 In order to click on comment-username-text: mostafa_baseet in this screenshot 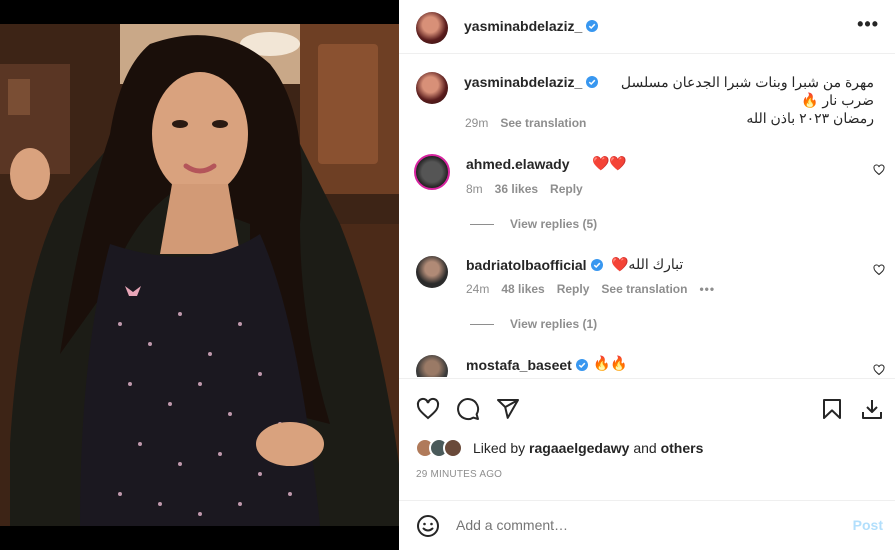, I will do `click(519, 365)`.